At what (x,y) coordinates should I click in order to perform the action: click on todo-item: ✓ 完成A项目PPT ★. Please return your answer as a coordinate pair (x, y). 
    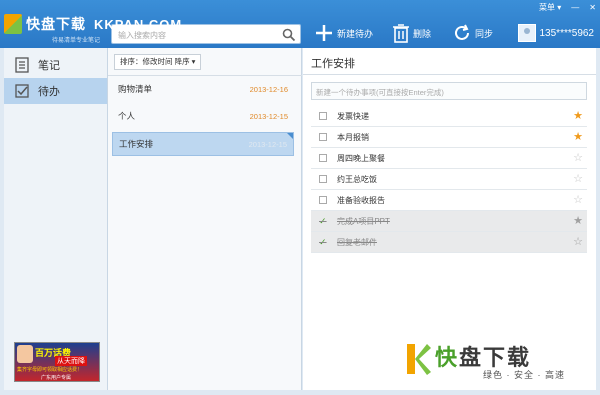
    Looking at the image, I should click on (449, 221).